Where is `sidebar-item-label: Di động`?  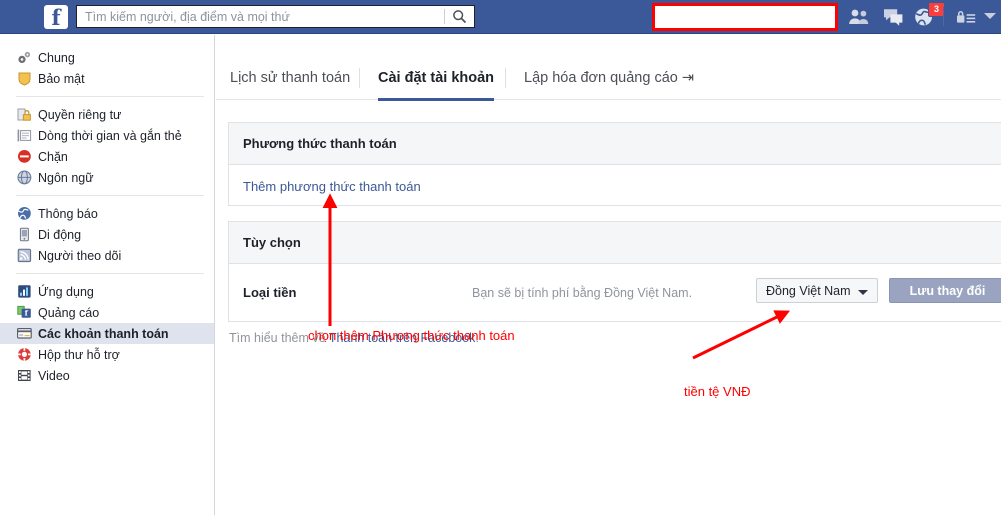 sidebar-item-label: Di động is located at coordinates (60, 234).